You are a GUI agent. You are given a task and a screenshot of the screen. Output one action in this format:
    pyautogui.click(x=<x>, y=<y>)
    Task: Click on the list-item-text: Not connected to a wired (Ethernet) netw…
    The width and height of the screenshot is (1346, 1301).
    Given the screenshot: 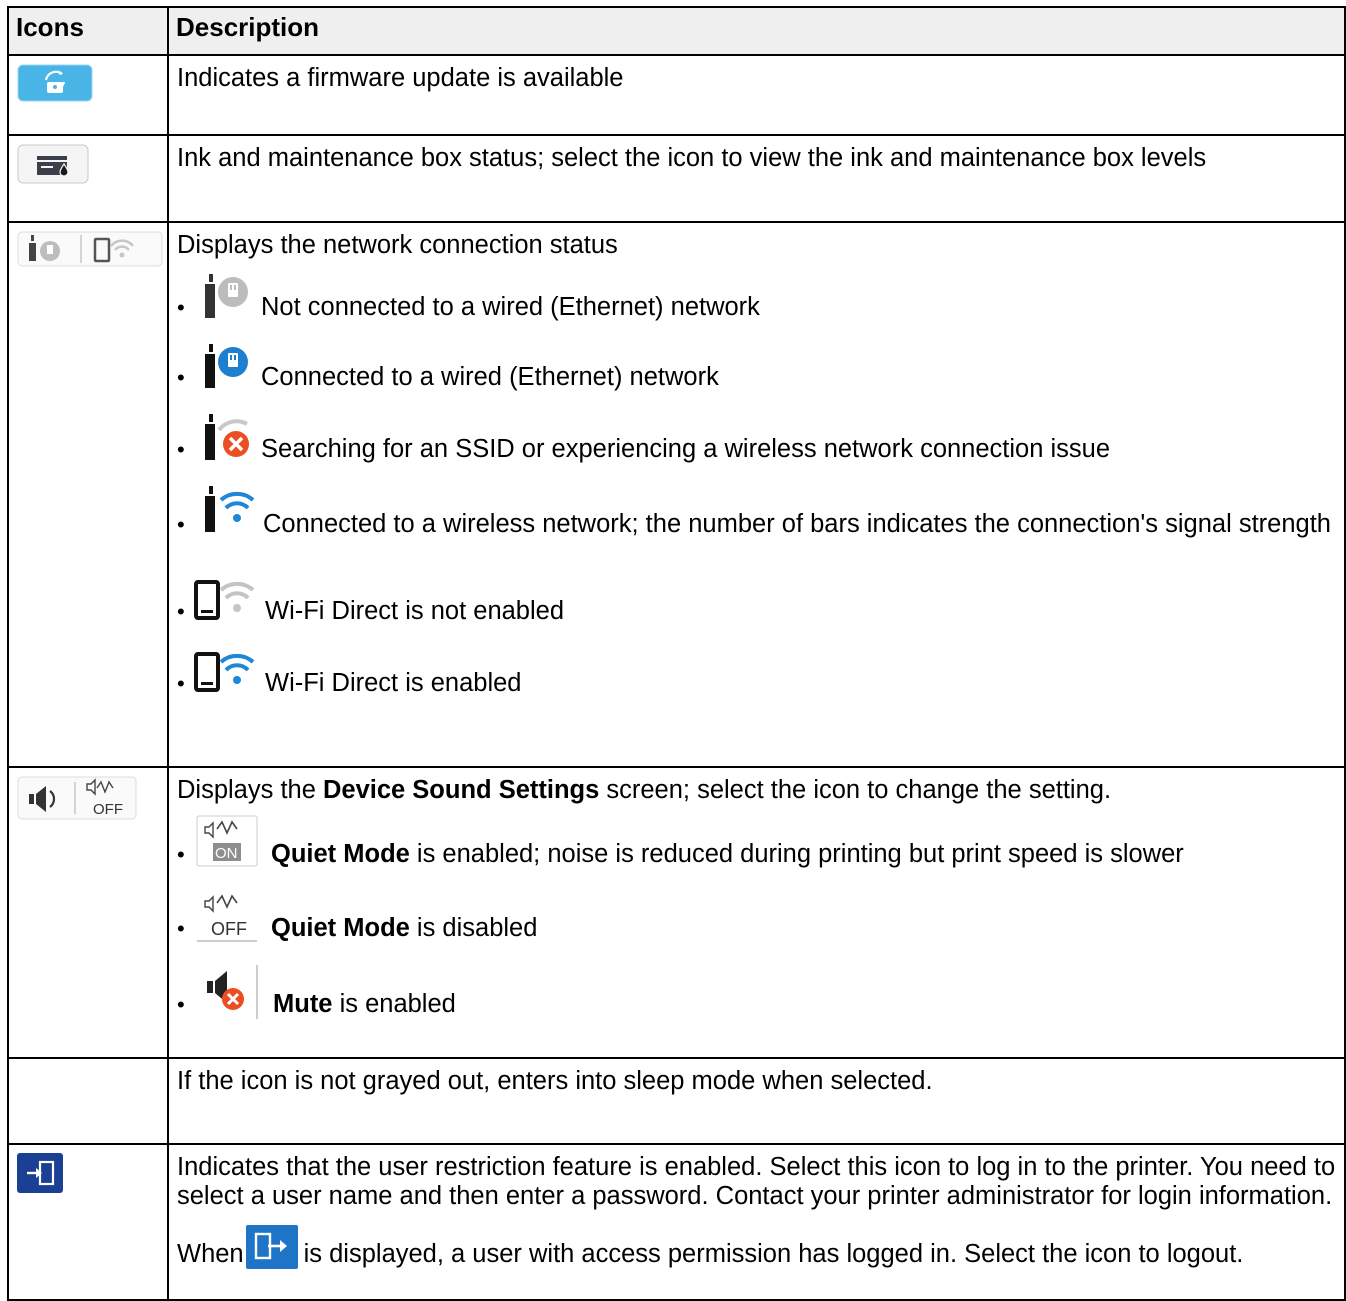 What is the action you would take?
    pyautogui.click(x=510, y=307)
    